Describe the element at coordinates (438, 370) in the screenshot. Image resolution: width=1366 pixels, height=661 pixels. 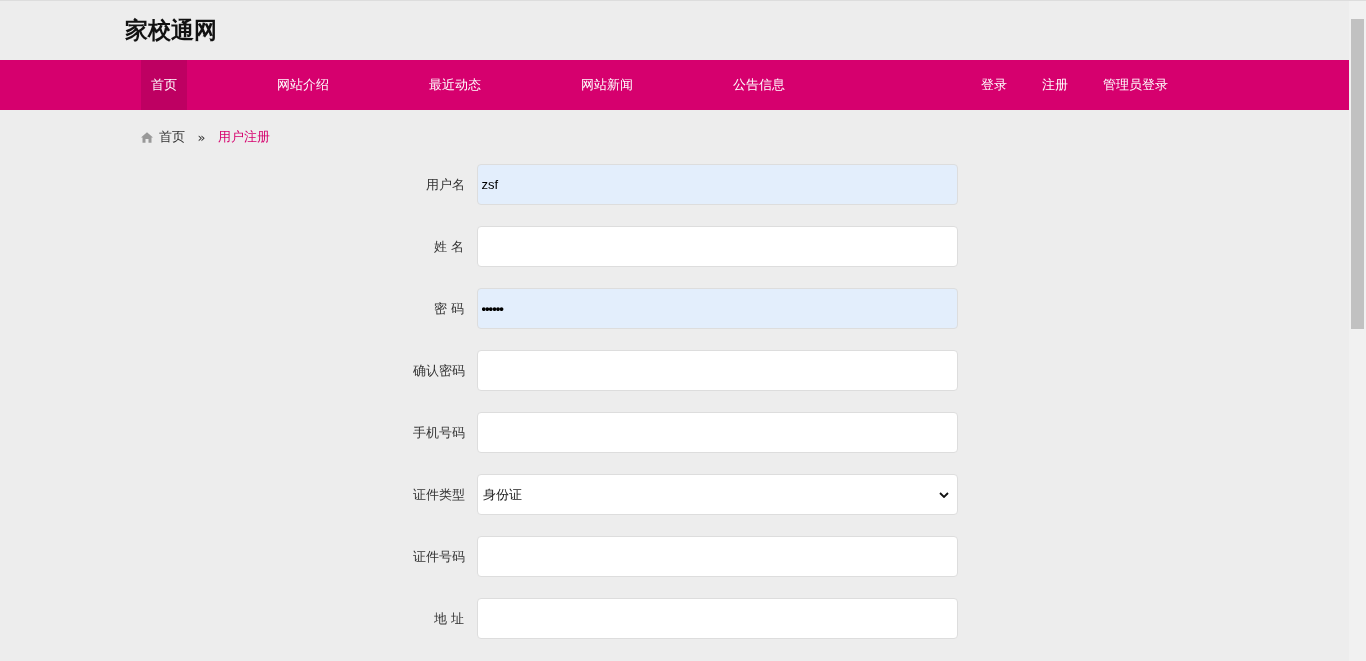
I see `field-label: 确认密码` at that location.